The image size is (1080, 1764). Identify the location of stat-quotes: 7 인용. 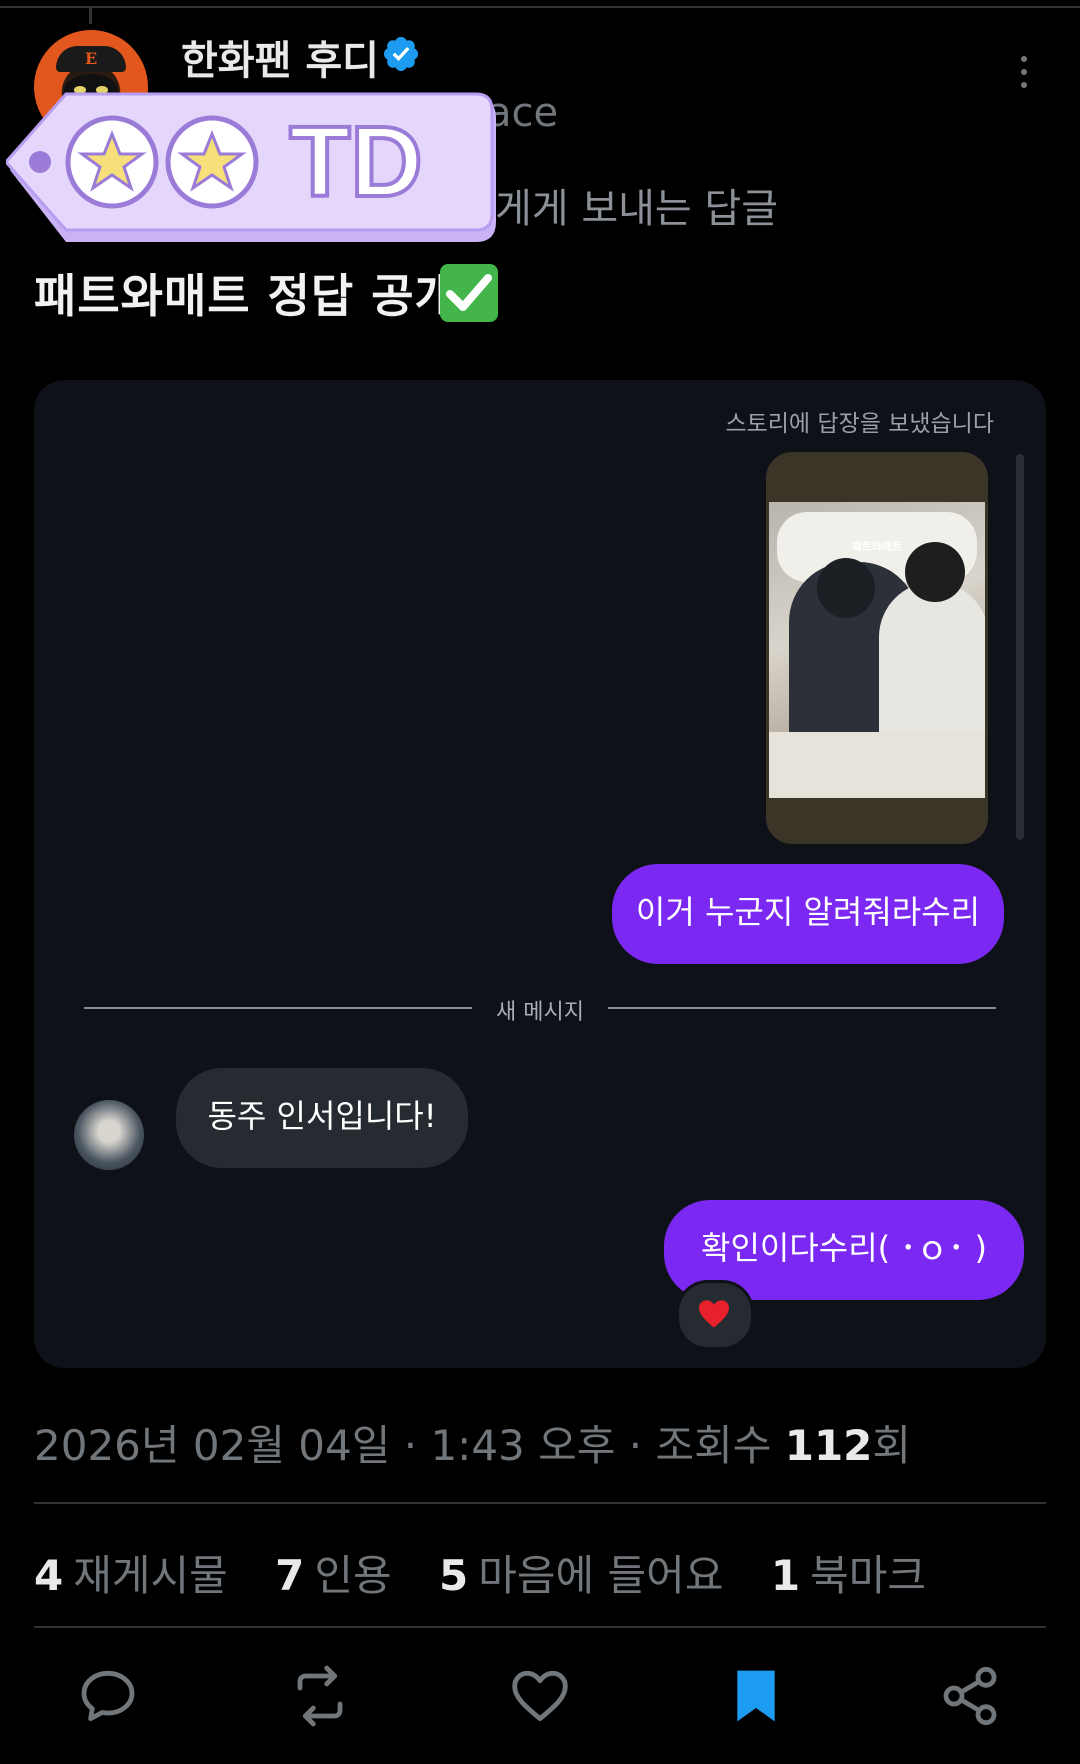
(333, 1572).